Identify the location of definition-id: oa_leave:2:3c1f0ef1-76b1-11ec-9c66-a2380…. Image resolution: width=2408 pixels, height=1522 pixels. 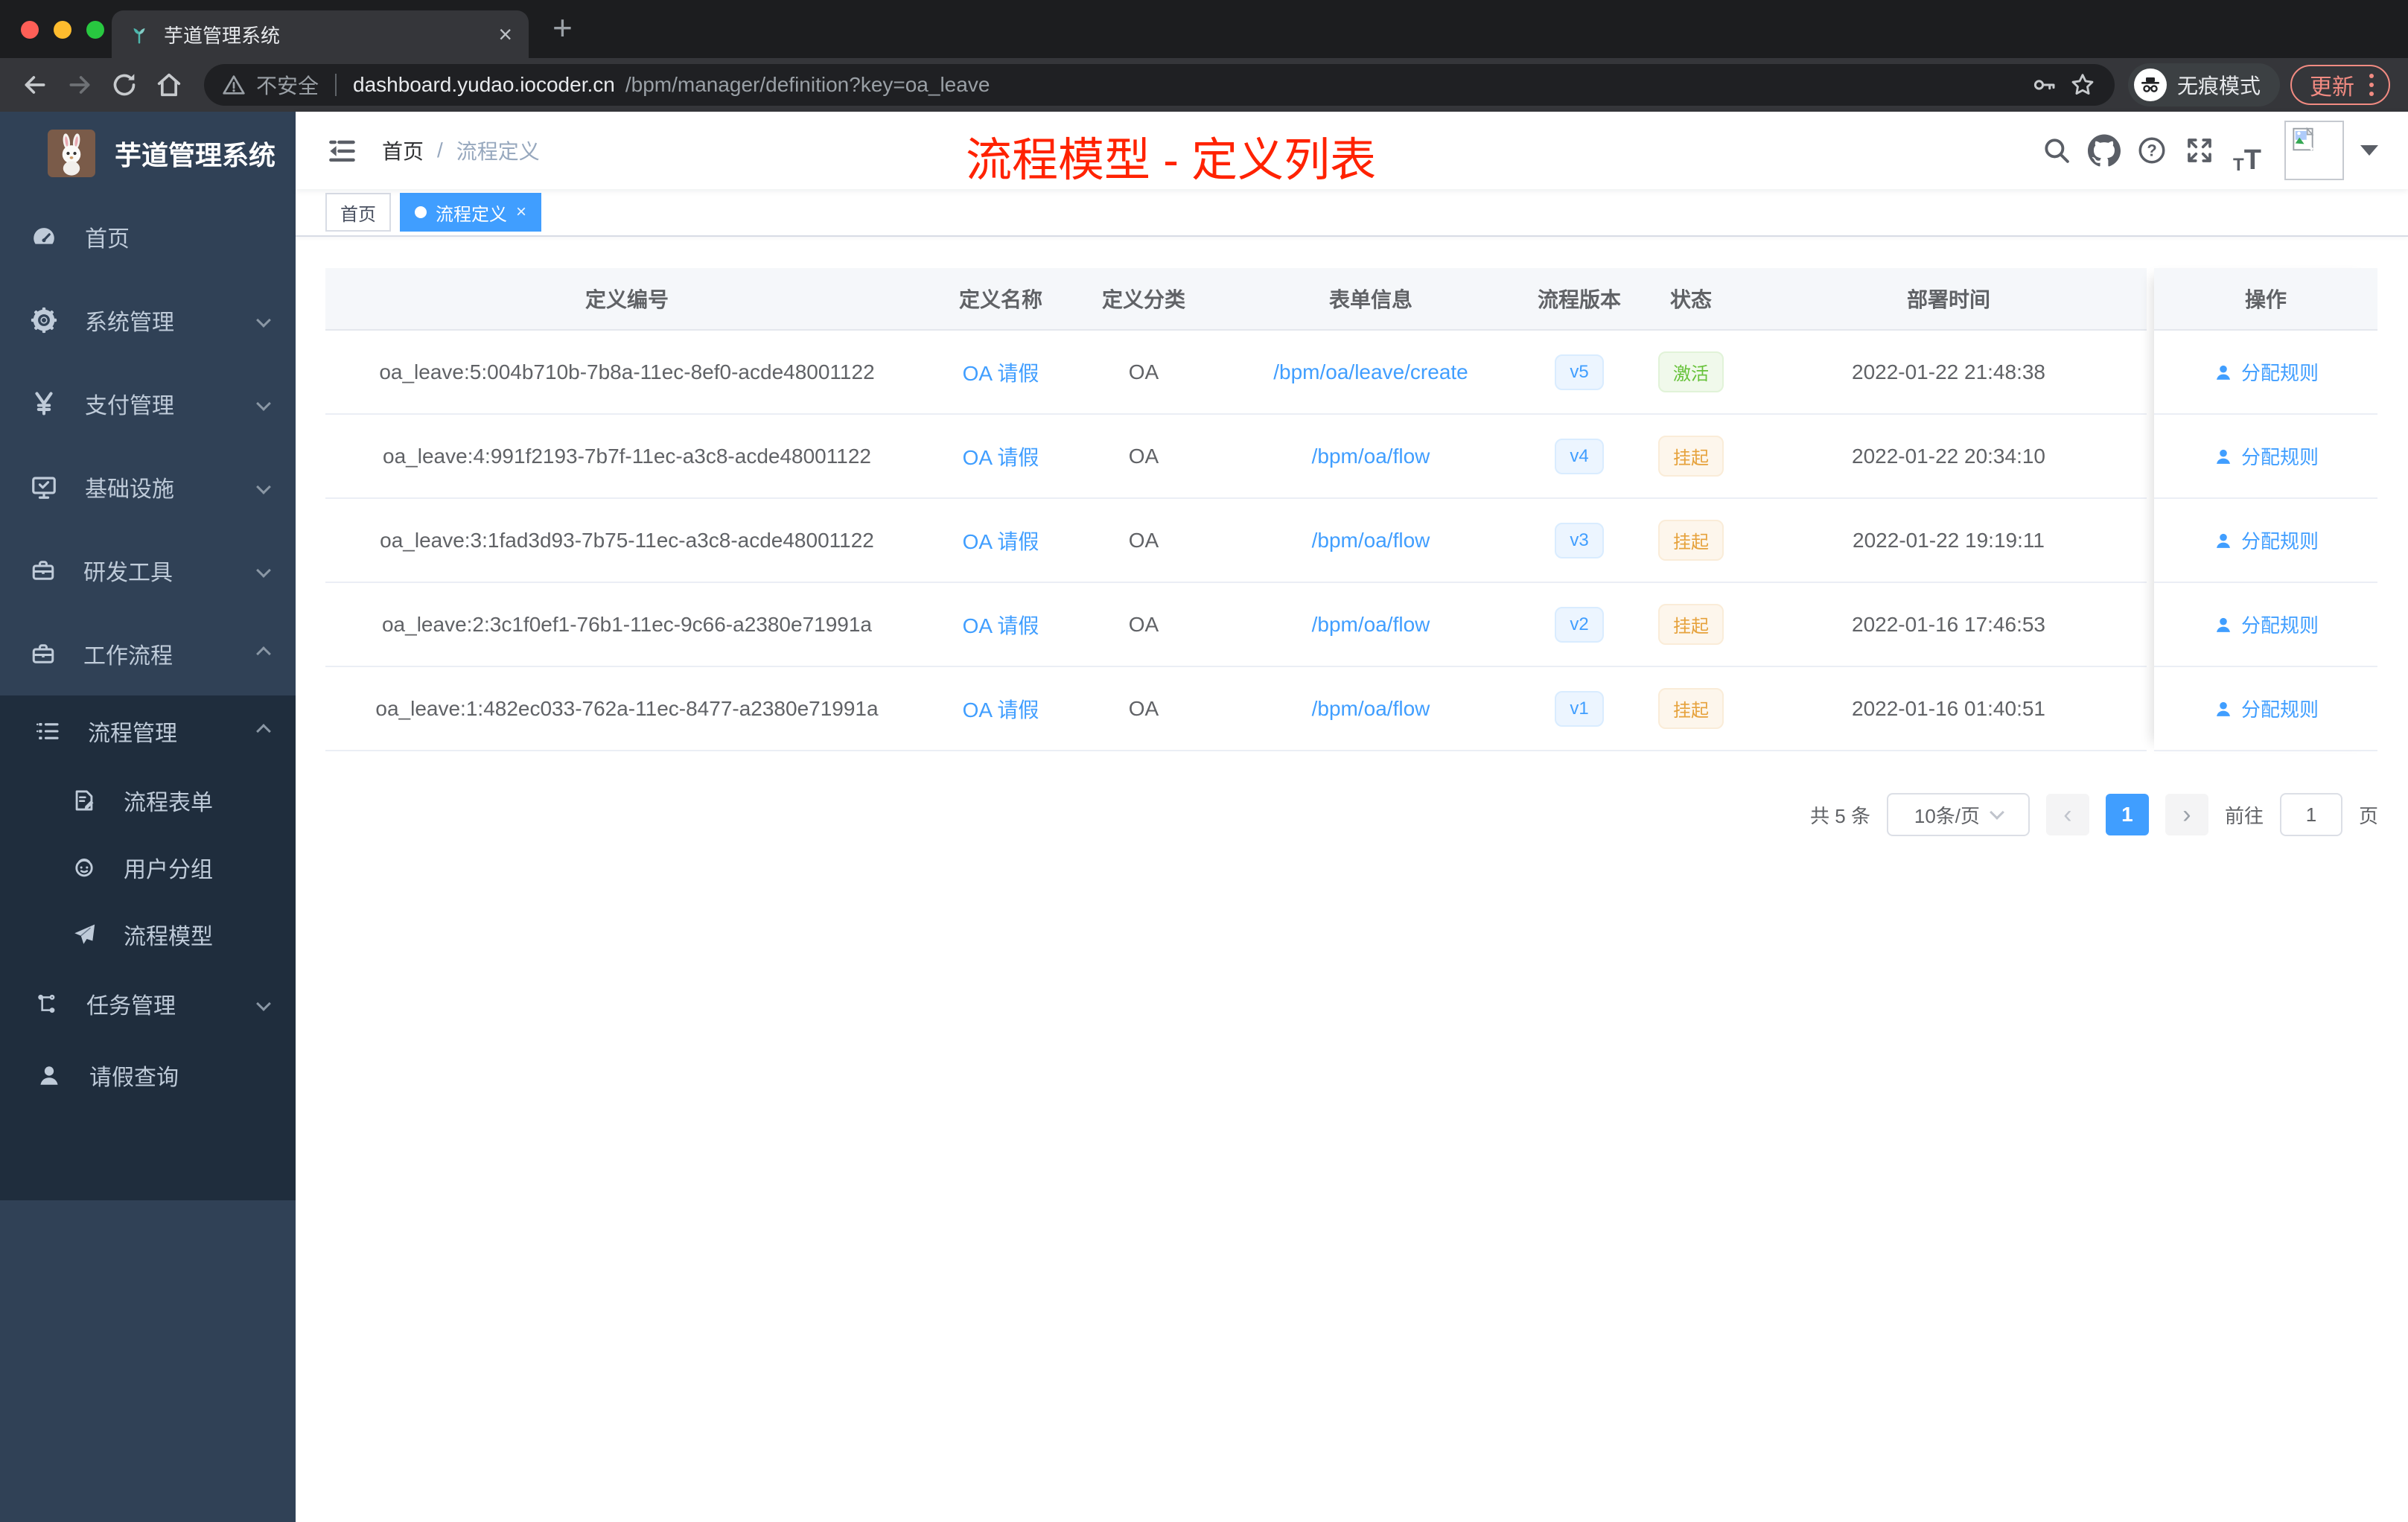
(626, 624).